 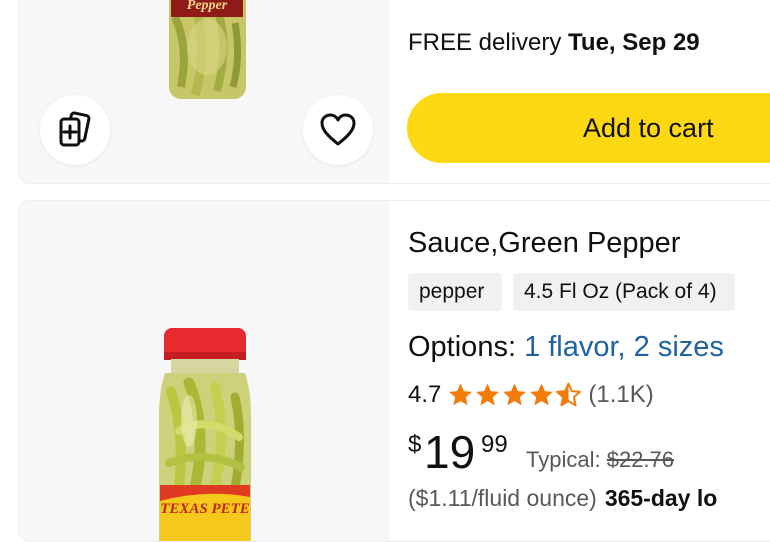 I want to click on delivery-date: Tue, Sep 29, so click(x=634, y=42).